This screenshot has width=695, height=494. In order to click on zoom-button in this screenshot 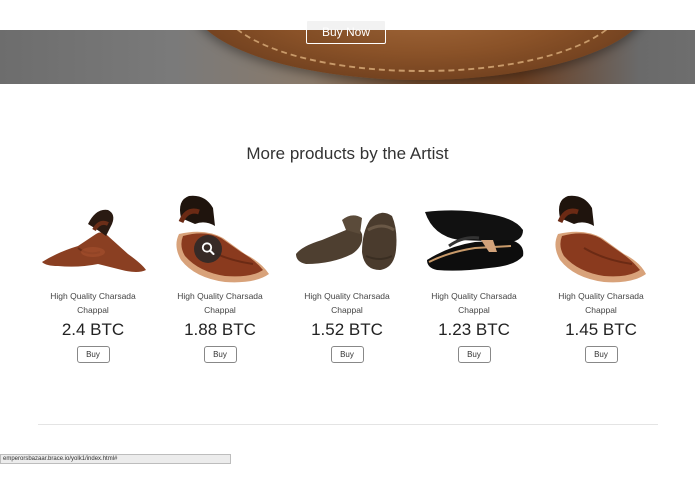, I will do `click(208, 249)`.